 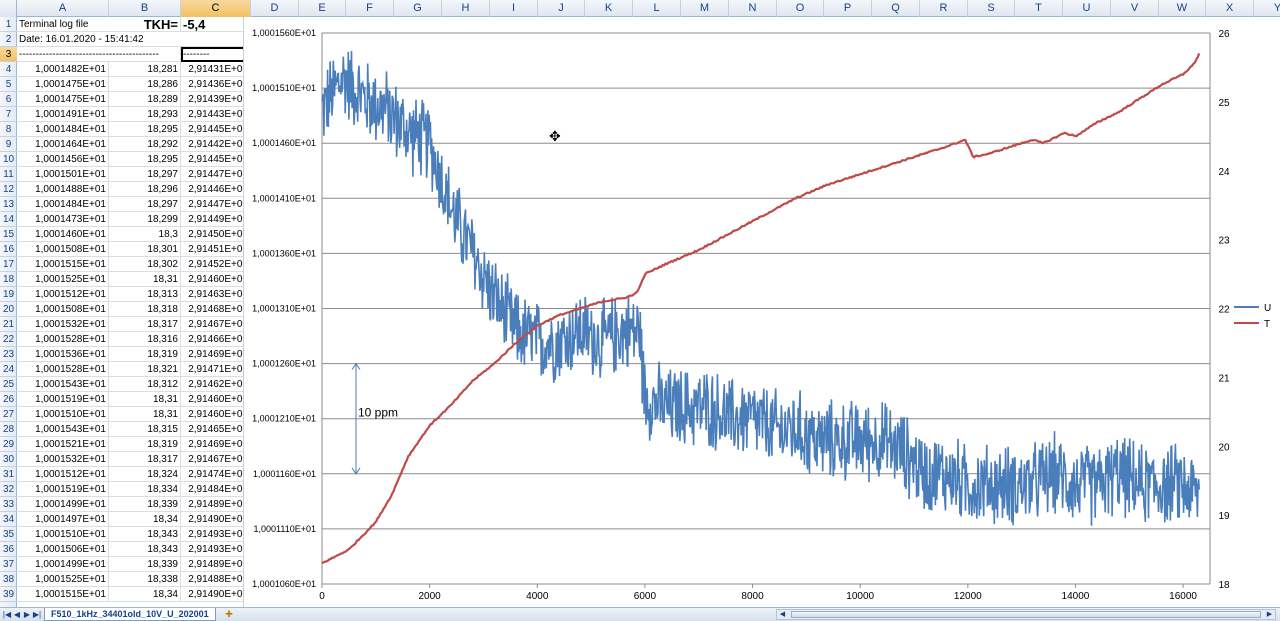 I want to click on cell-a20: 1,0001508E+01, so click(x=63, y=309).